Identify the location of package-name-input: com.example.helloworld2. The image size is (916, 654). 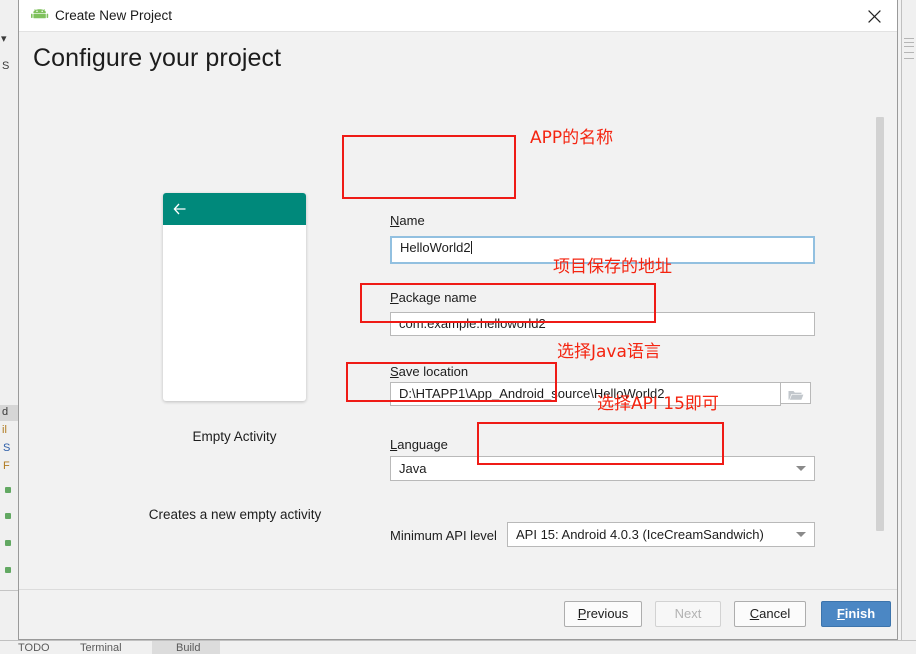
(602, 324).